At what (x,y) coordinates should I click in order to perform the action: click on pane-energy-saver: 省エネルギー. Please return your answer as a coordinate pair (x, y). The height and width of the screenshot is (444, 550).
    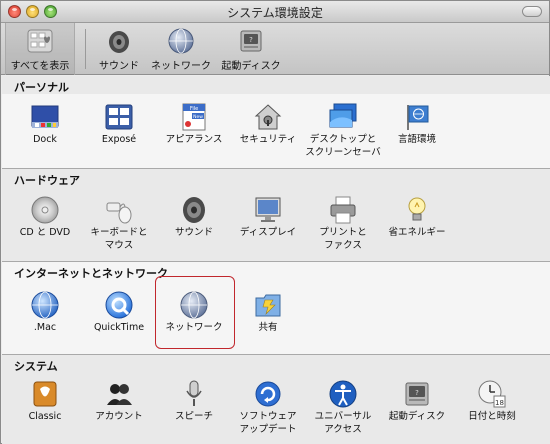
    Looking at the image, I should click on (417, 226).